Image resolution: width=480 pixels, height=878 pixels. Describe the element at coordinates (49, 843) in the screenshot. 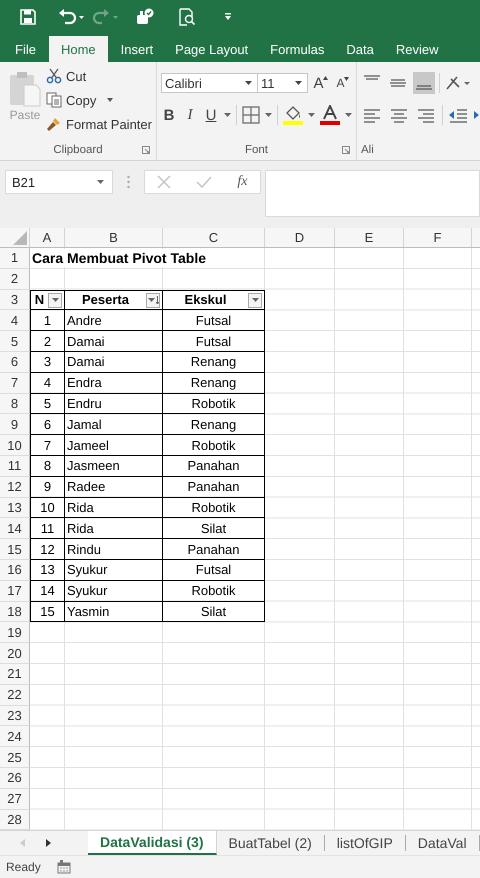

I see `scroll-right-icon` at that location.